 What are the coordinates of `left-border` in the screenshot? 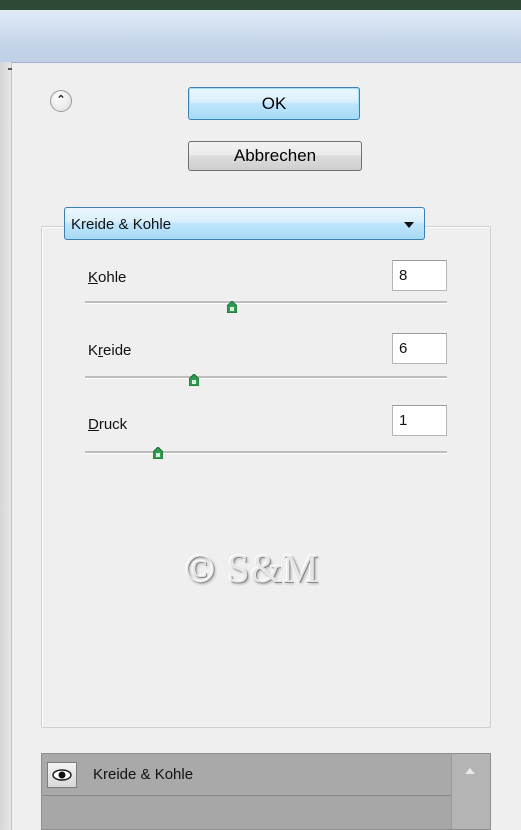 It's located at (6, 446).